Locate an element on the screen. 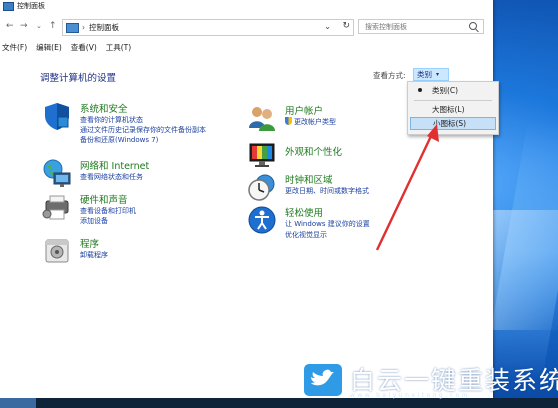 This screenshot has width=558, height=408. bird-logo-icon is located at coordinates (323, 380).